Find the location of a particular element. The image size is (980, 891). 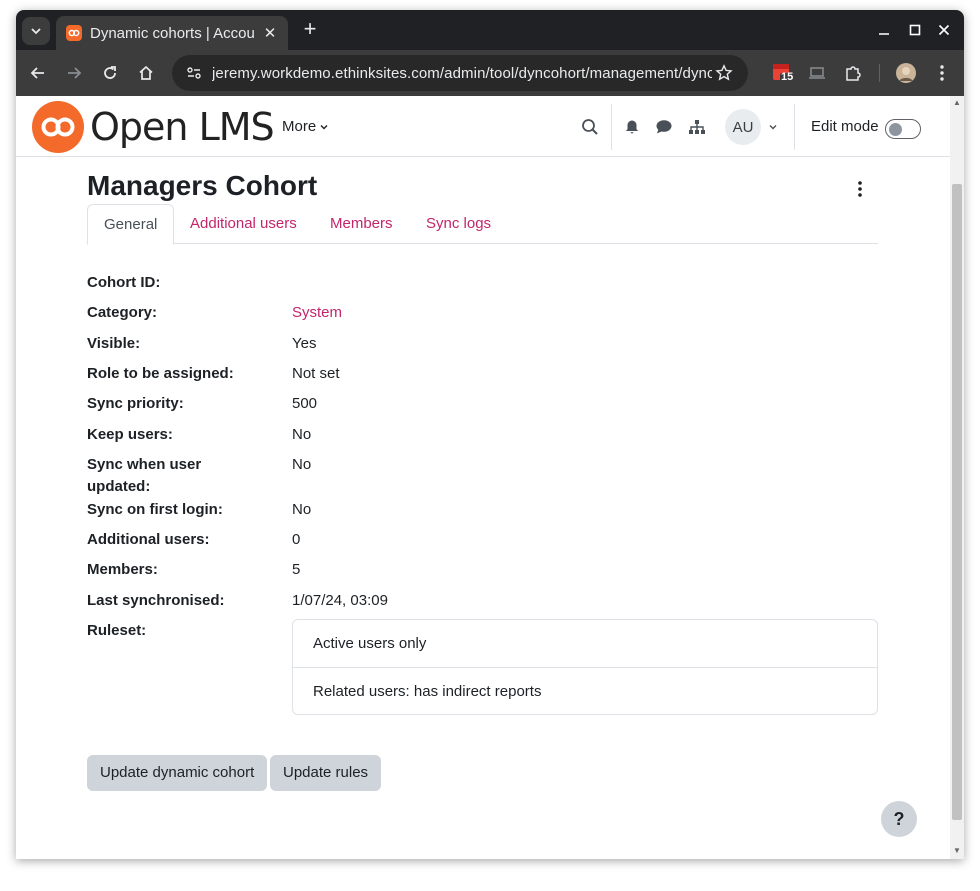

cast-screen-icon is located at coordinates (817, 73).